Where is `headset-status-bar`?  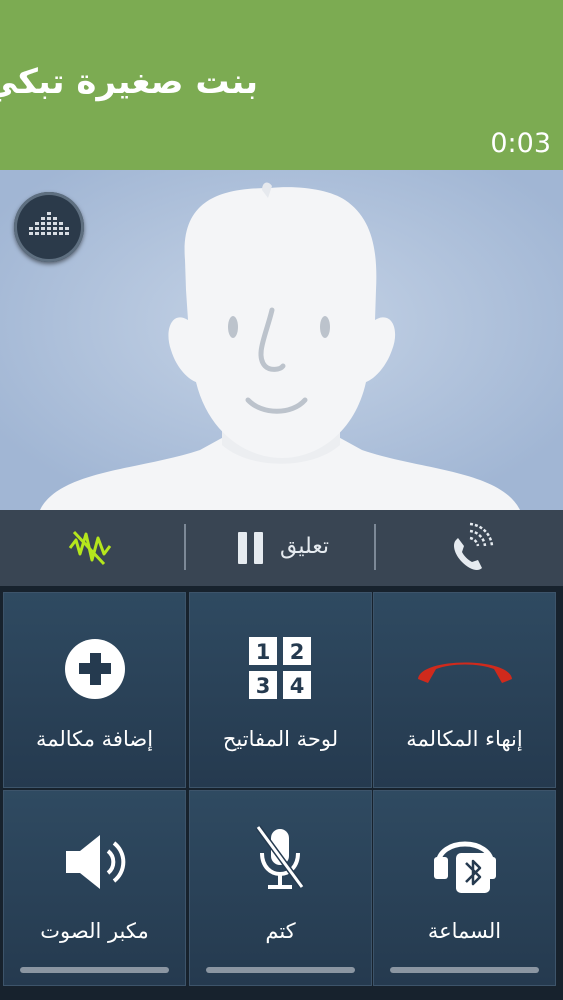
headset-status-bar is located at coordinates (464, 970).